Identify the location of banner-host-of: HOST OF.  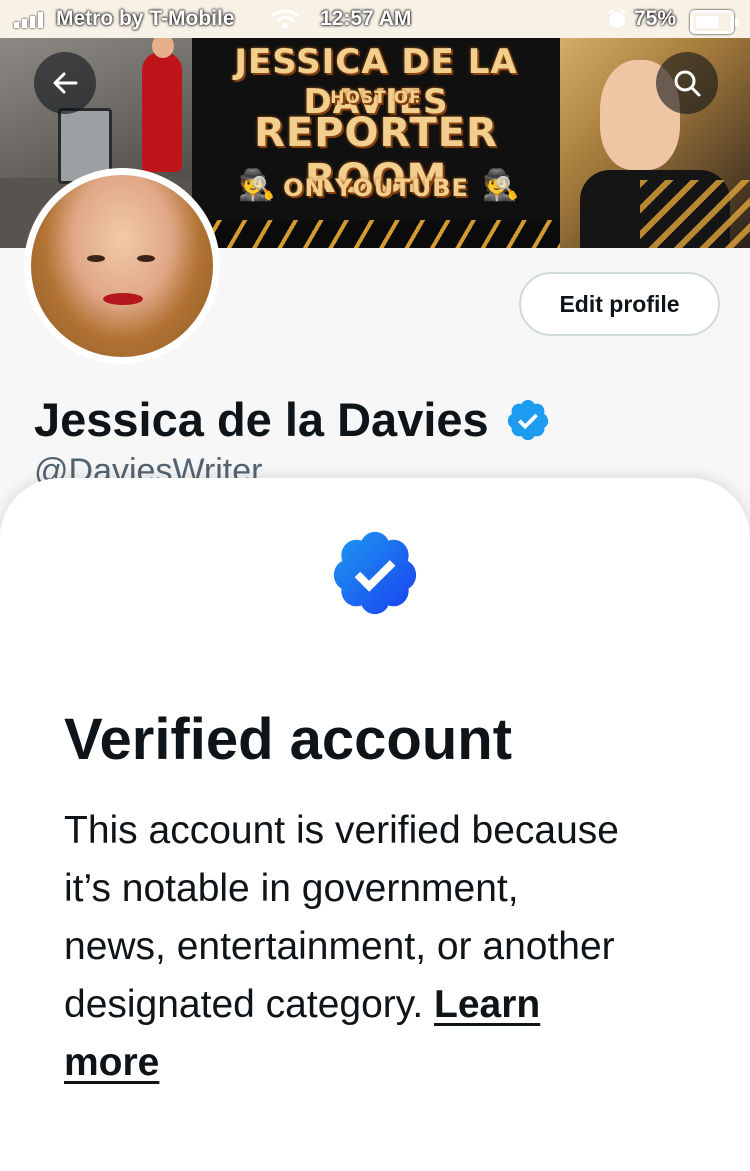
(376, 98).